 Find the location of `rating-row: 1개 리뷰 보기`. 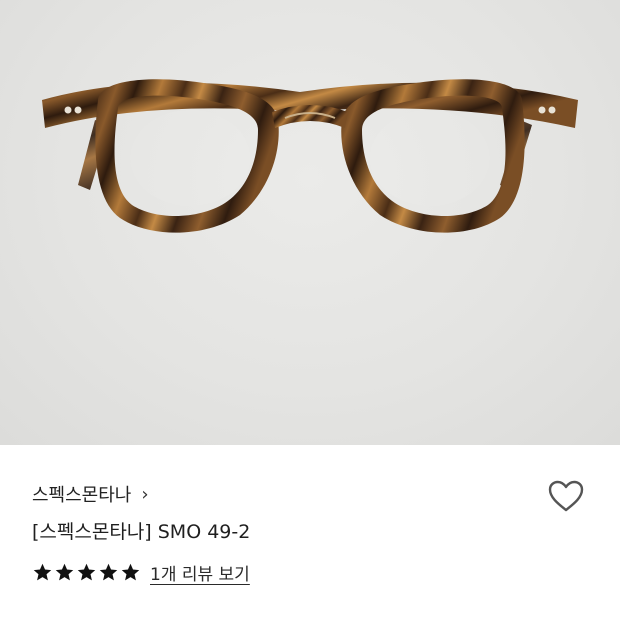

rating-row: 1개 리뷰 보기 is located at coordinates (141, 572).